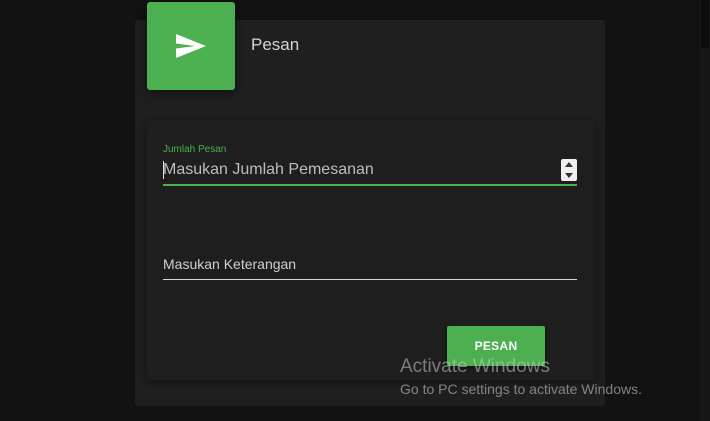  I want to click on note-input: Masukan Keterangan, so click(229, 264).